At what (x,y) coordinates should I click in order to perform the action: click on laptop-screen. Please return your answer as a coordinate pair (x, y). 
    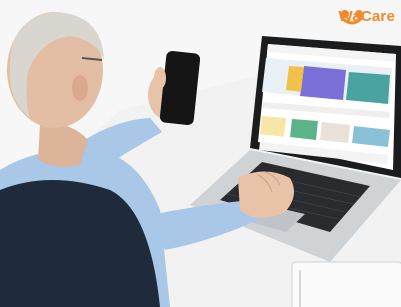
    Looking at the image, I should click on (327, 107).